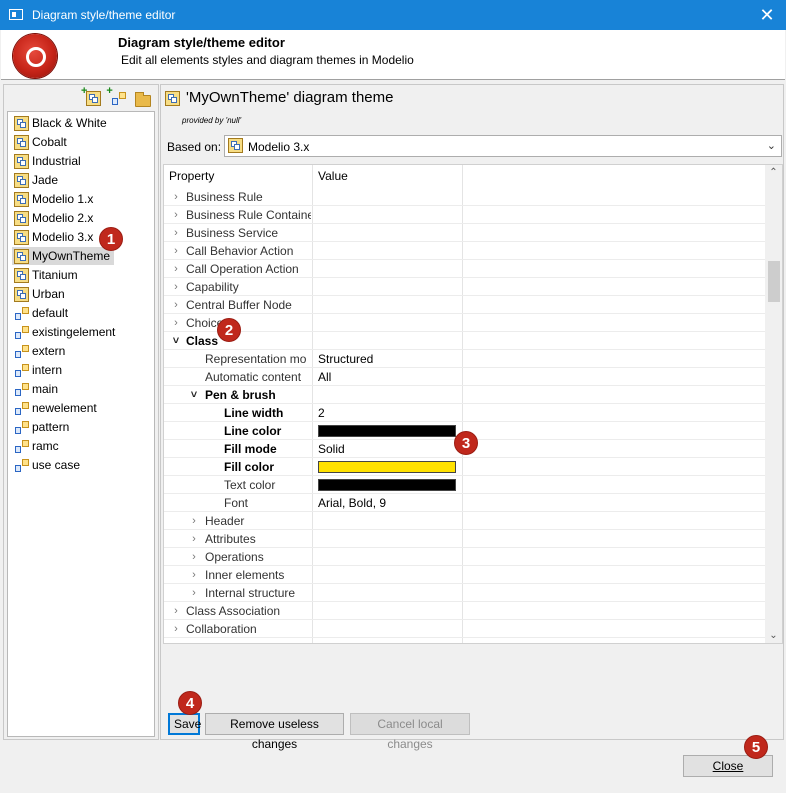 Image resolution: width=786 pixels, height=793 pixels. What do you see at coordinates (465, 575) in the screenshot?
I see `property-row: › Inner elements` at bounding box center [465, 575].